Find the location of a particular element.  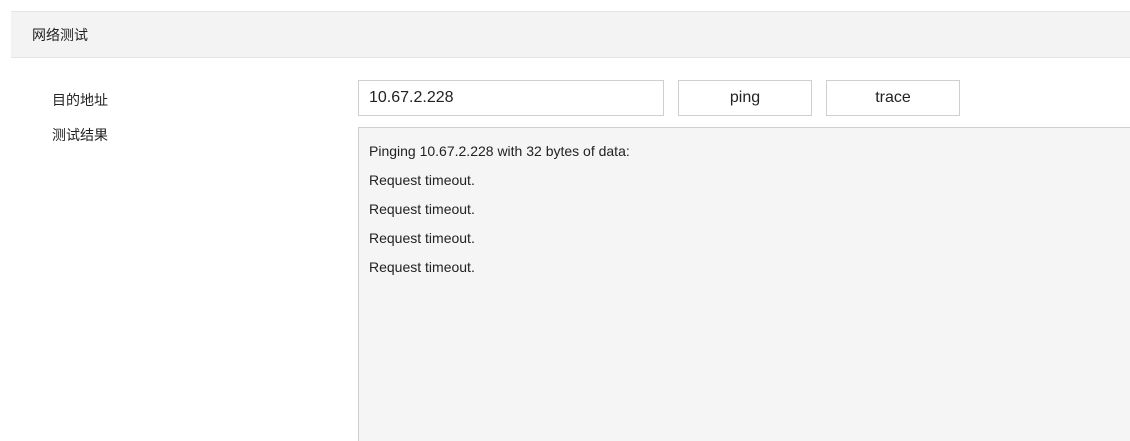

test-result-label: 测试结果 is located at coordinates (80, 135).